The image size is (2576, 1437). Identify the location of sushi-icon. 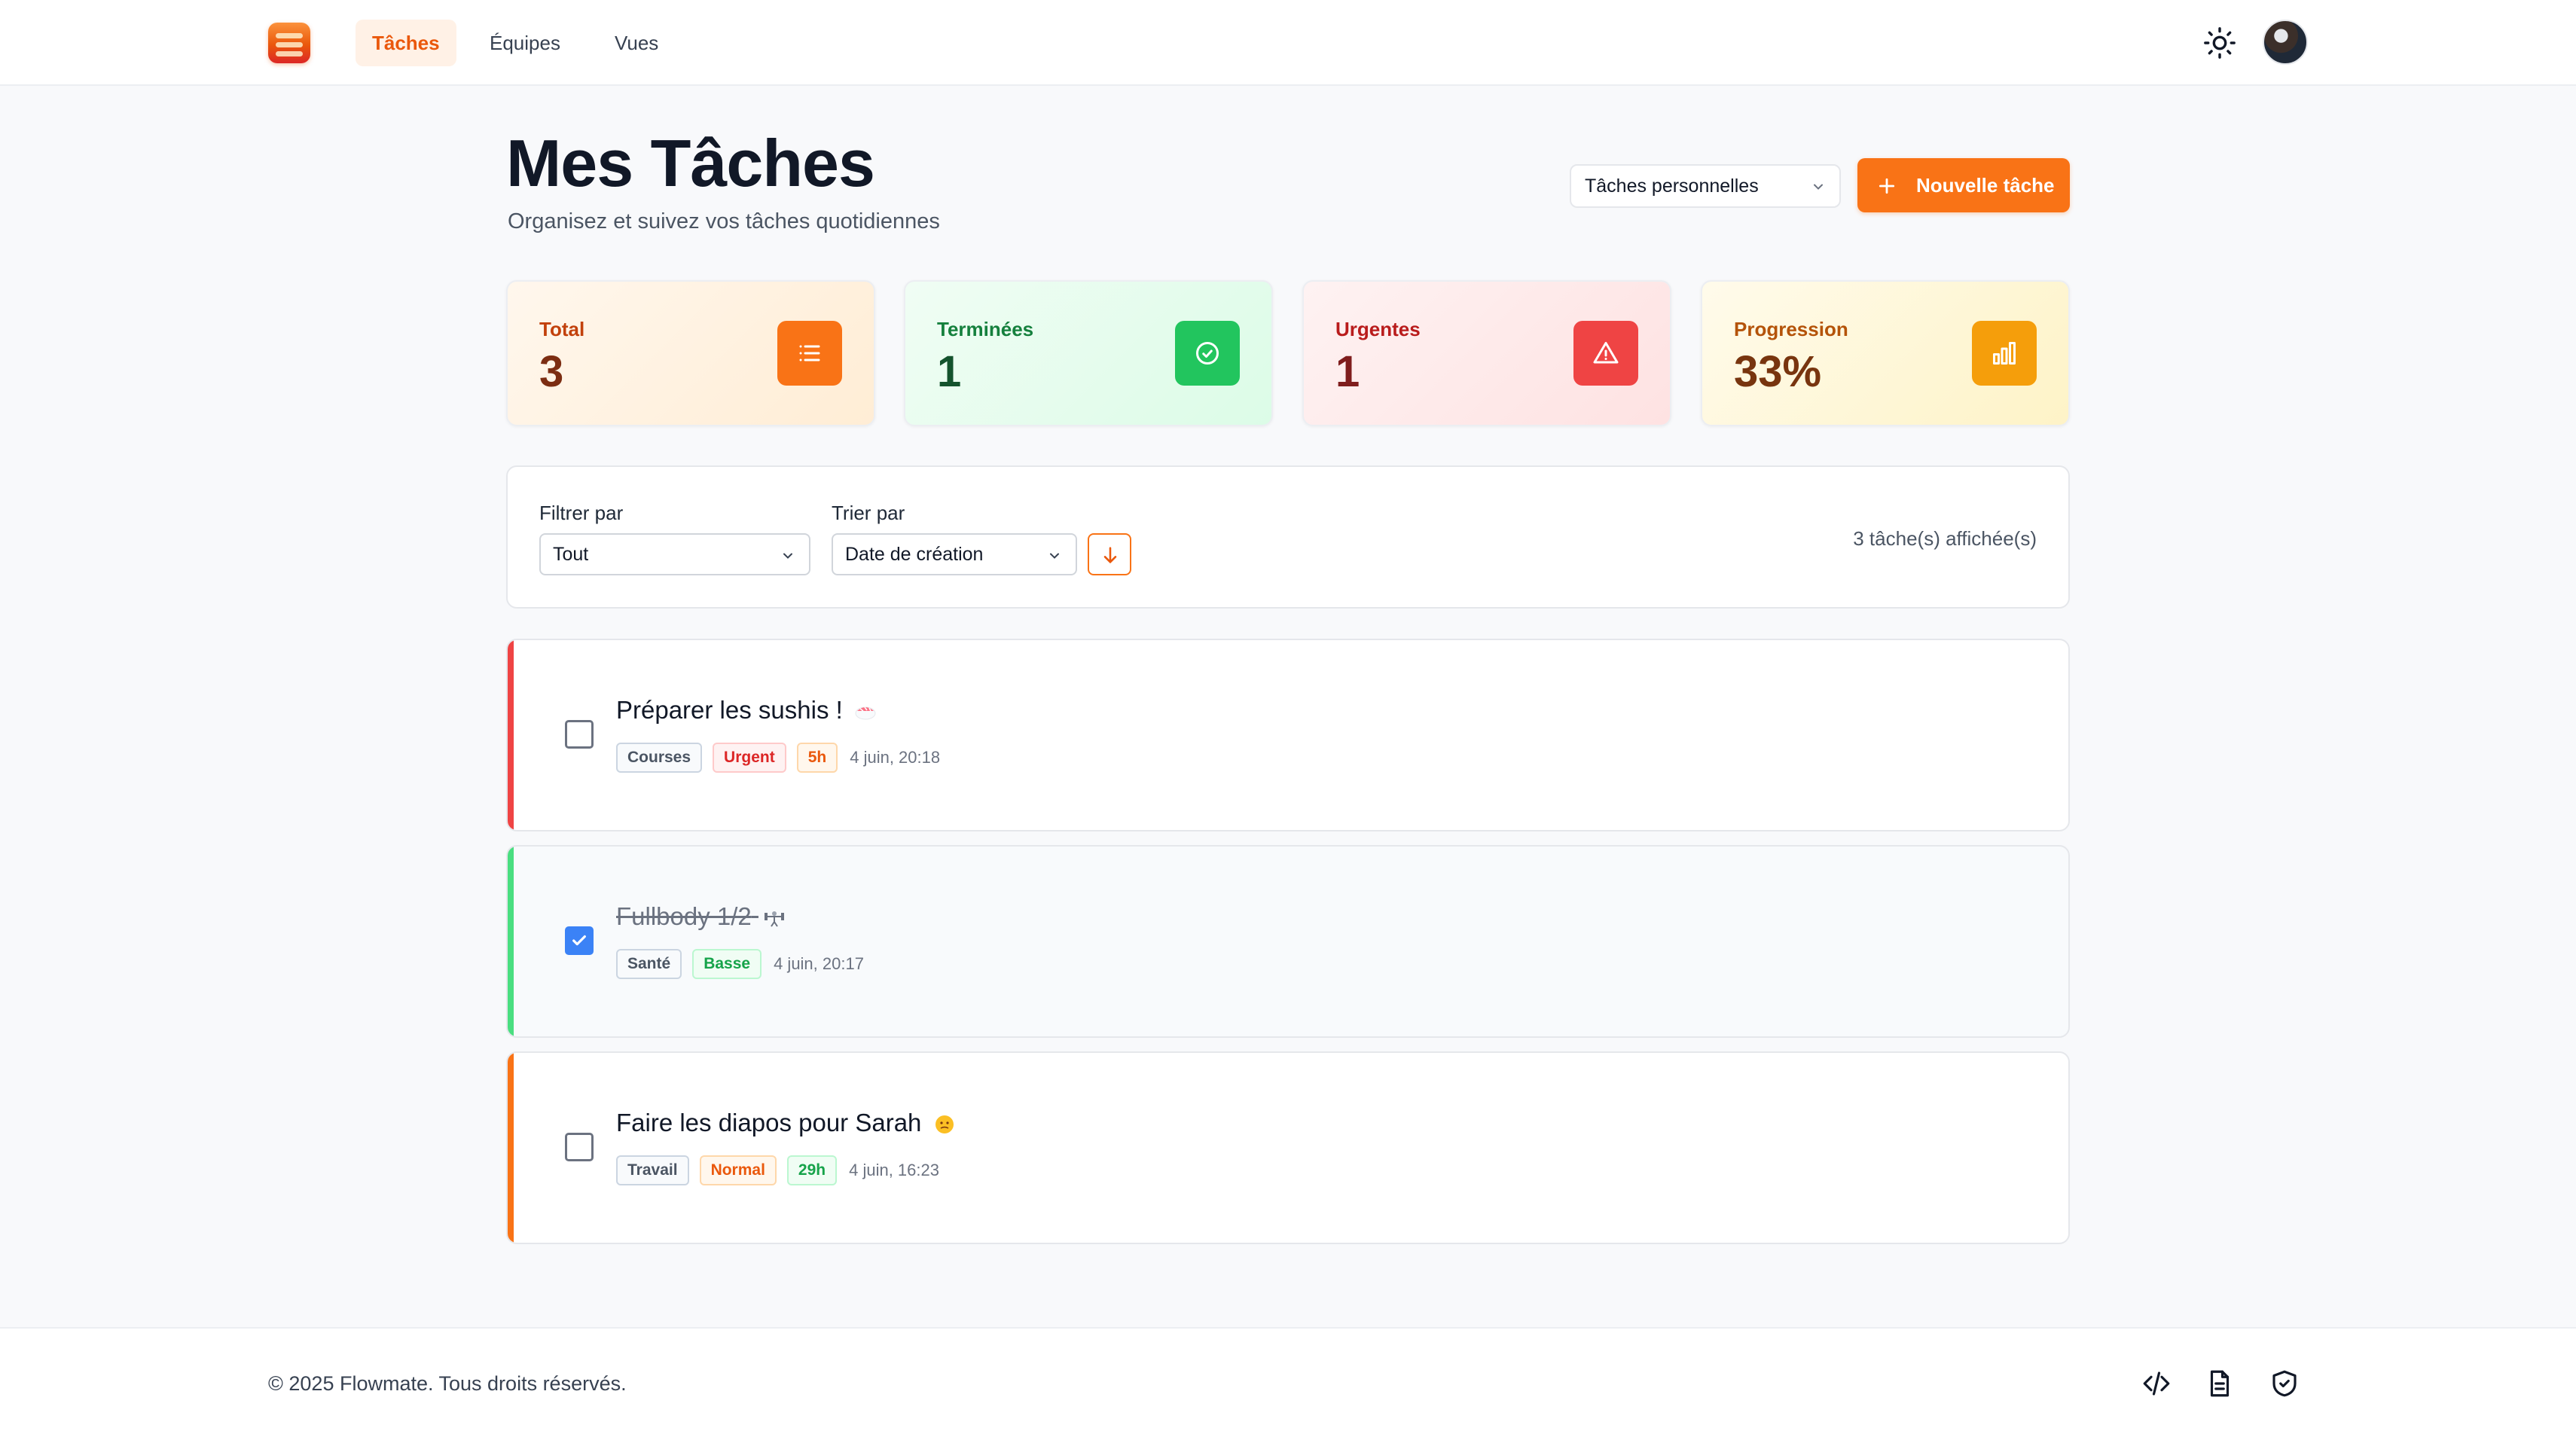
(866, 713).